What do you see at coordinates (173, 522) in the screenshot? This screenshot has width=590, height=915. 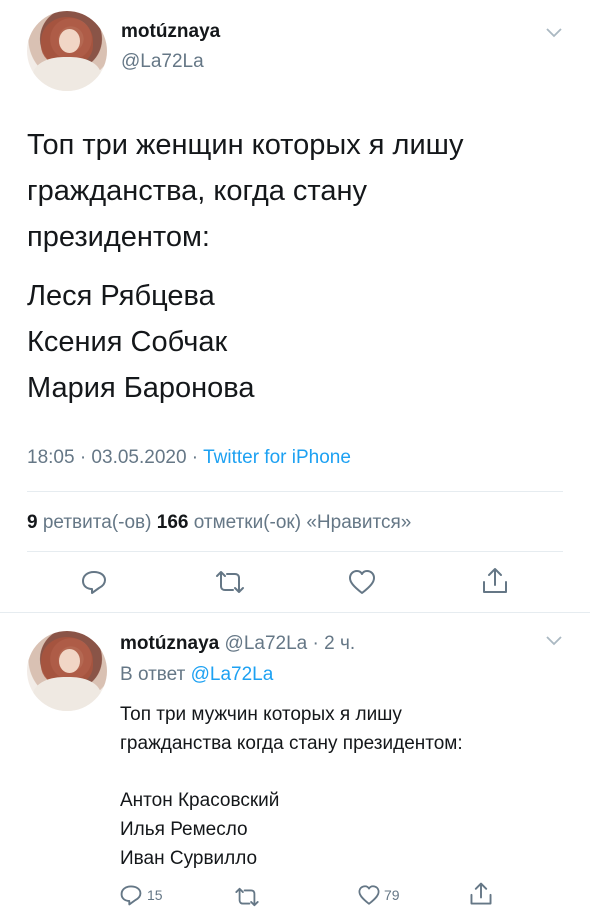 I see `likes-count: 166` at bounding box center [173, 522].